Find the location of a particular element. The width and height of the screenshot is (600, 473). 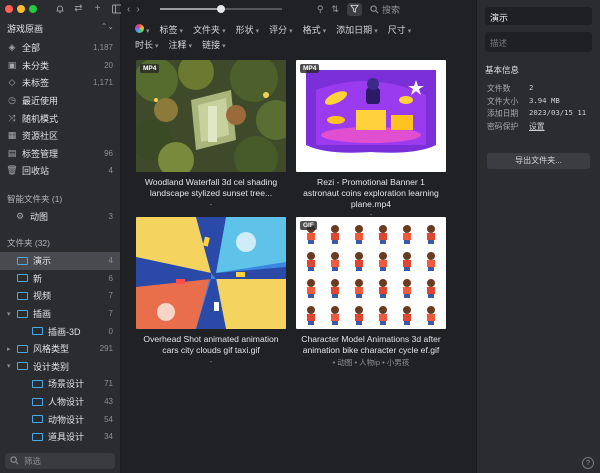

nav-item-uncategorized: ▣ 未分类 20 is located at coordinates (60, 66).